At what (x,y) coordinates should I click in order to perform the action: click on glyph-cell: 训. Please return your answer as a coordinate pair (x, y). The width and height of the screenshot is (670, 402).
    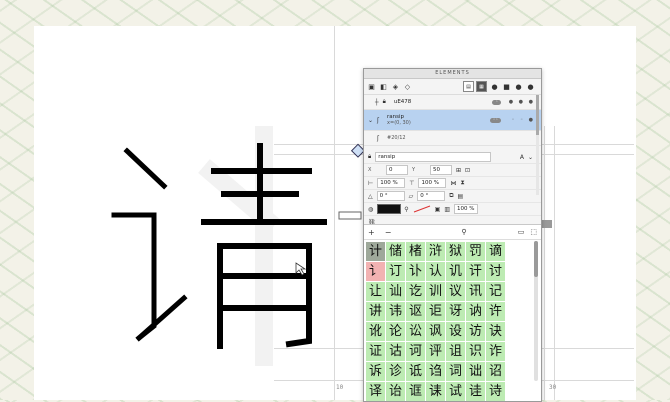
    Looking at the image, I should click on (435, 291).